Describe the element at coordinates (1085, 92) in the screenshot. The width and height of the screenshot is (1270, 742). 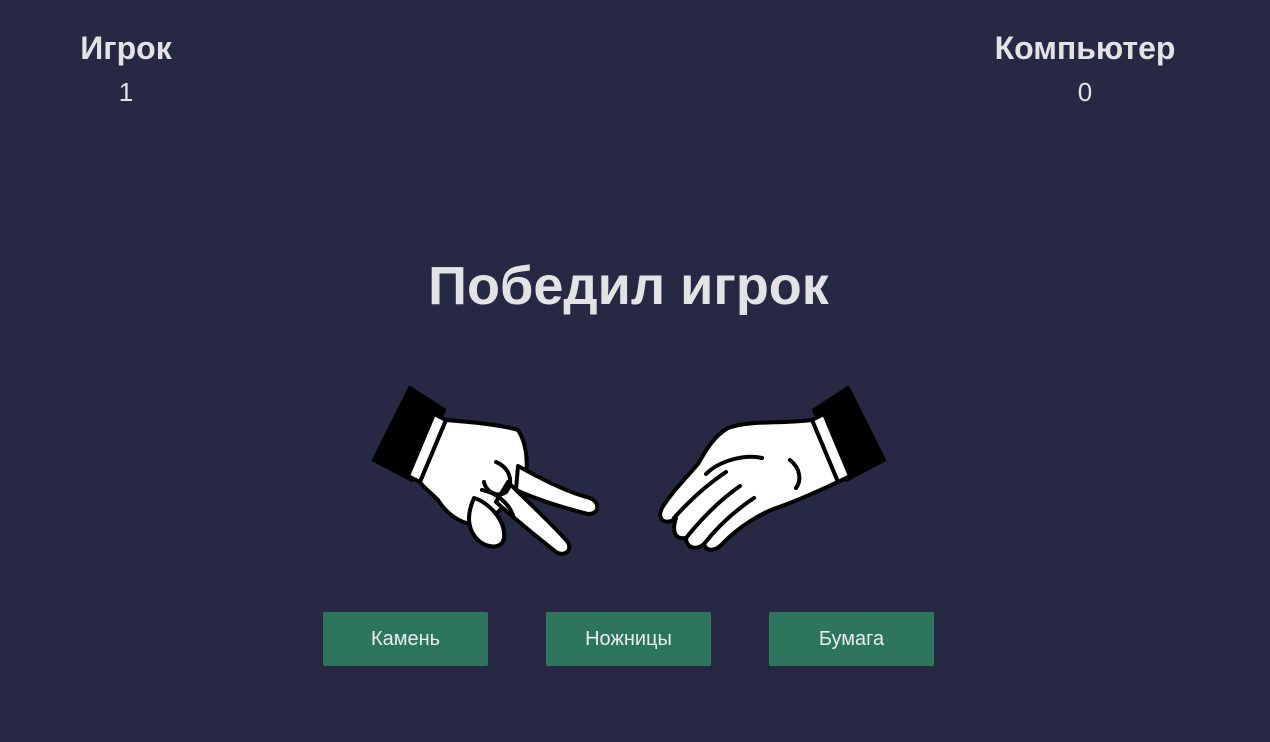
I see `computer-score: 0` at that location.